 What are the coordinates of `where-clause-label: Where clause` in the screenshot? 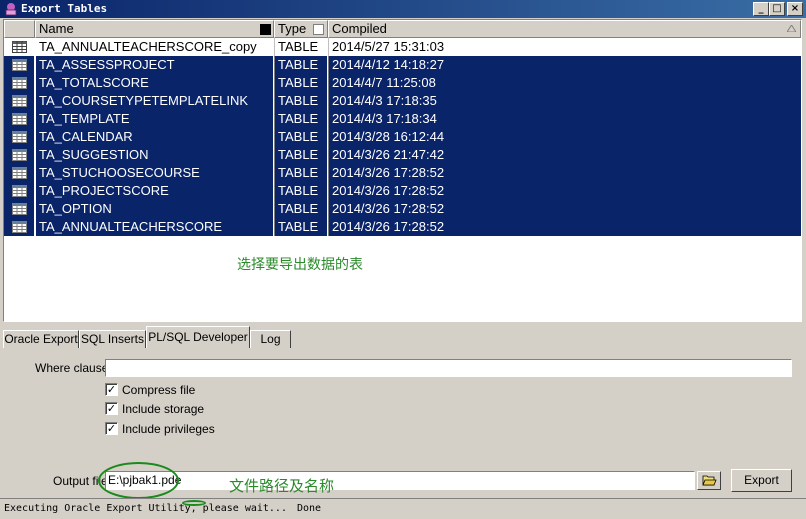 It's located at (72, 368).